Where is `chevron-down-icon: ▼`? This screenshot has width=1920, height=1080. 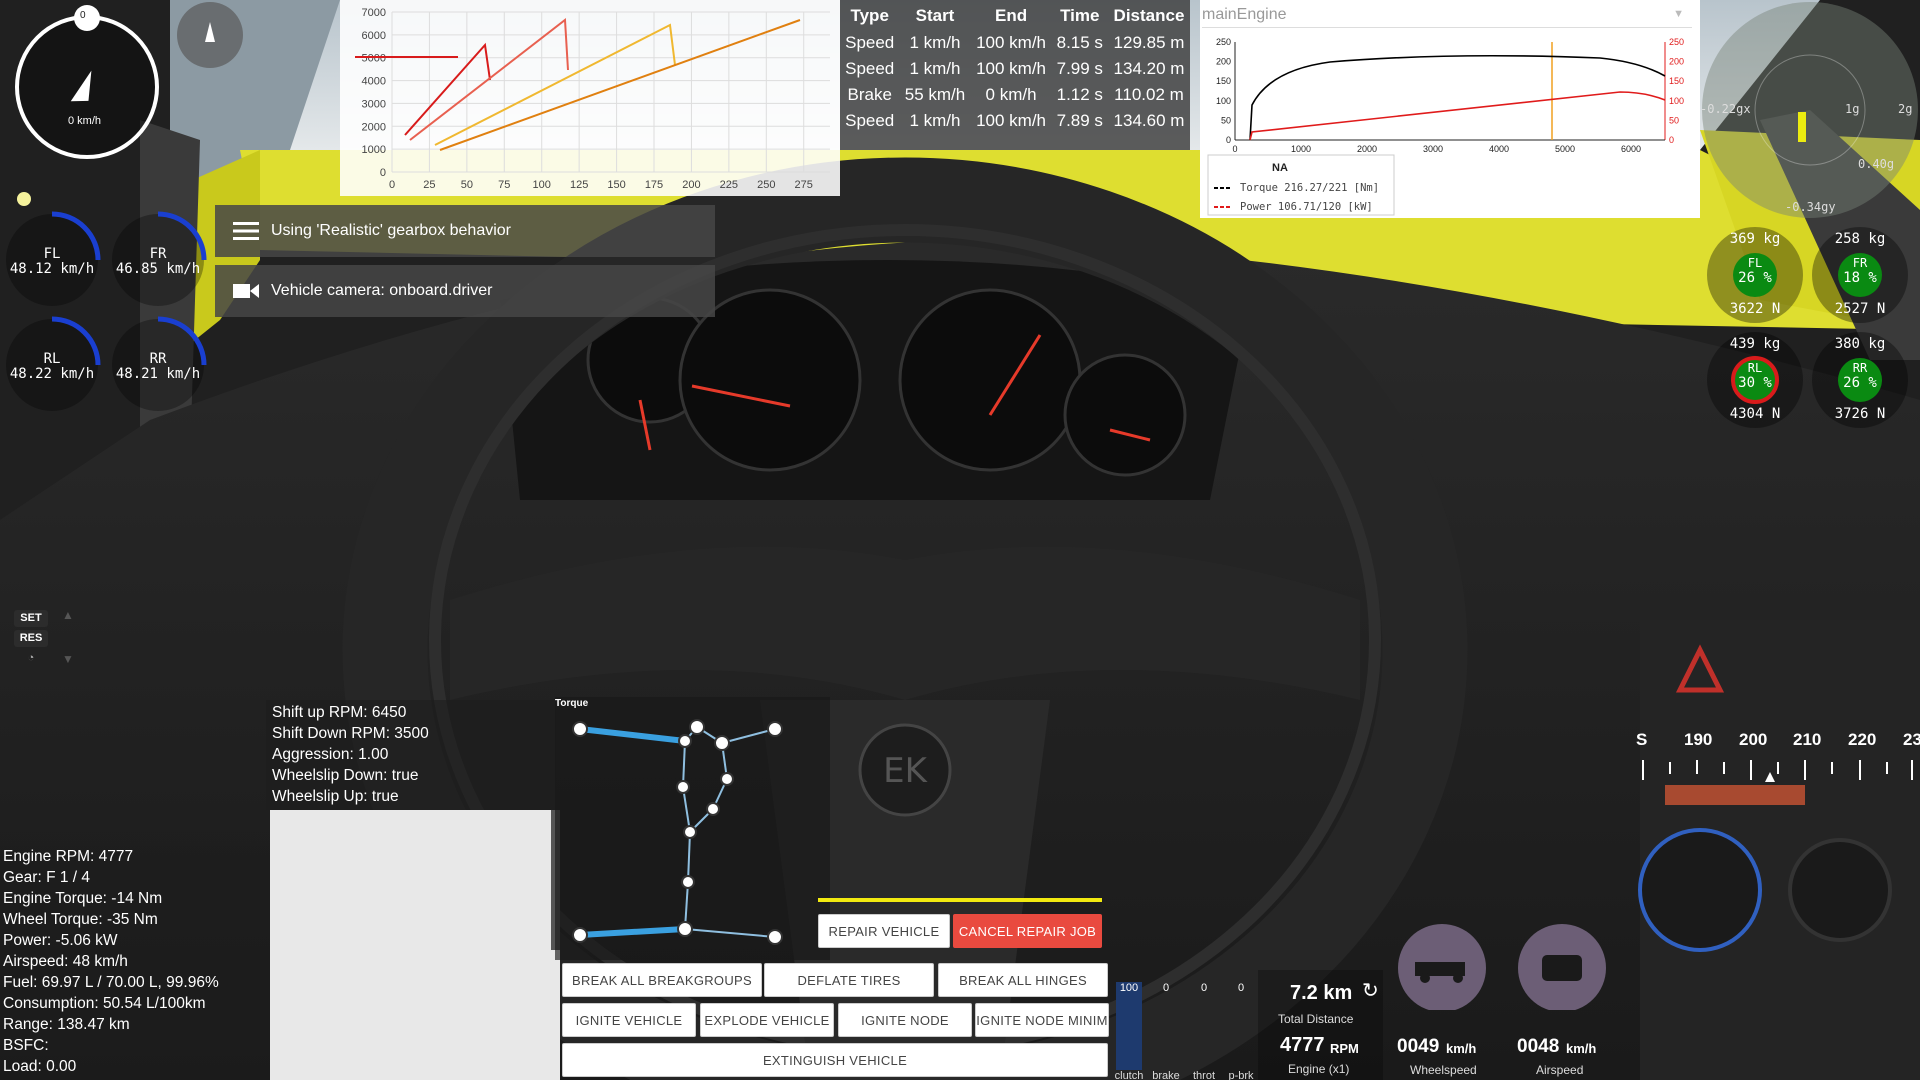 chevron-down-icon: ▼ is located at coordinates (68, 659).